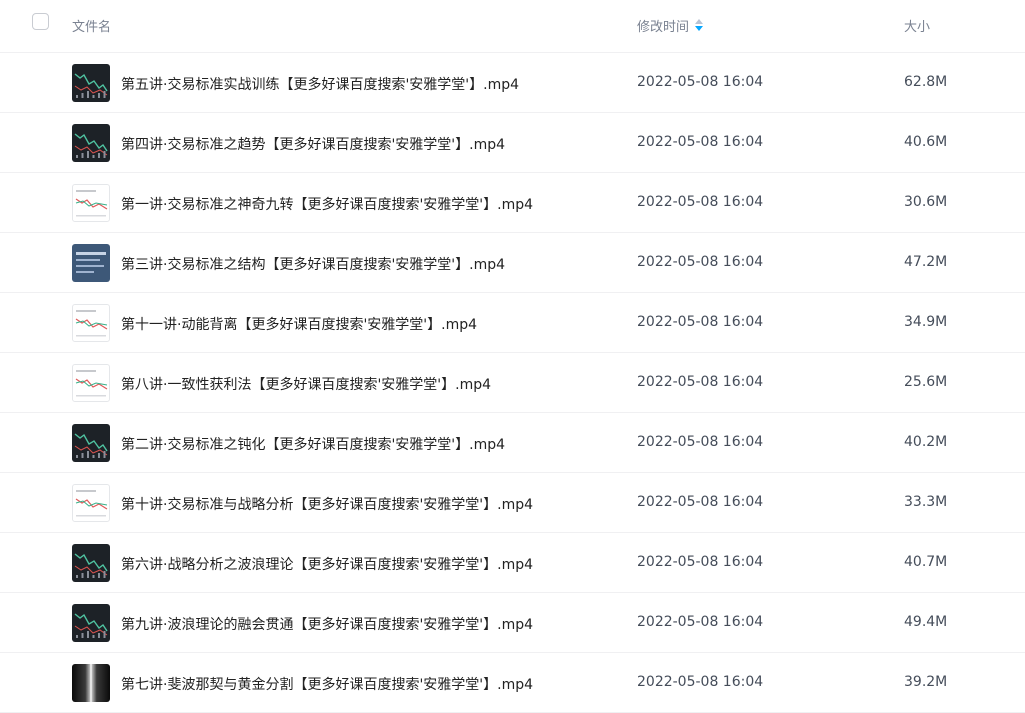 The image size is (1025, 713). Describe the element at coordinates (699, 25) in the screenshot. I see `sort-desc-icon` at that location.